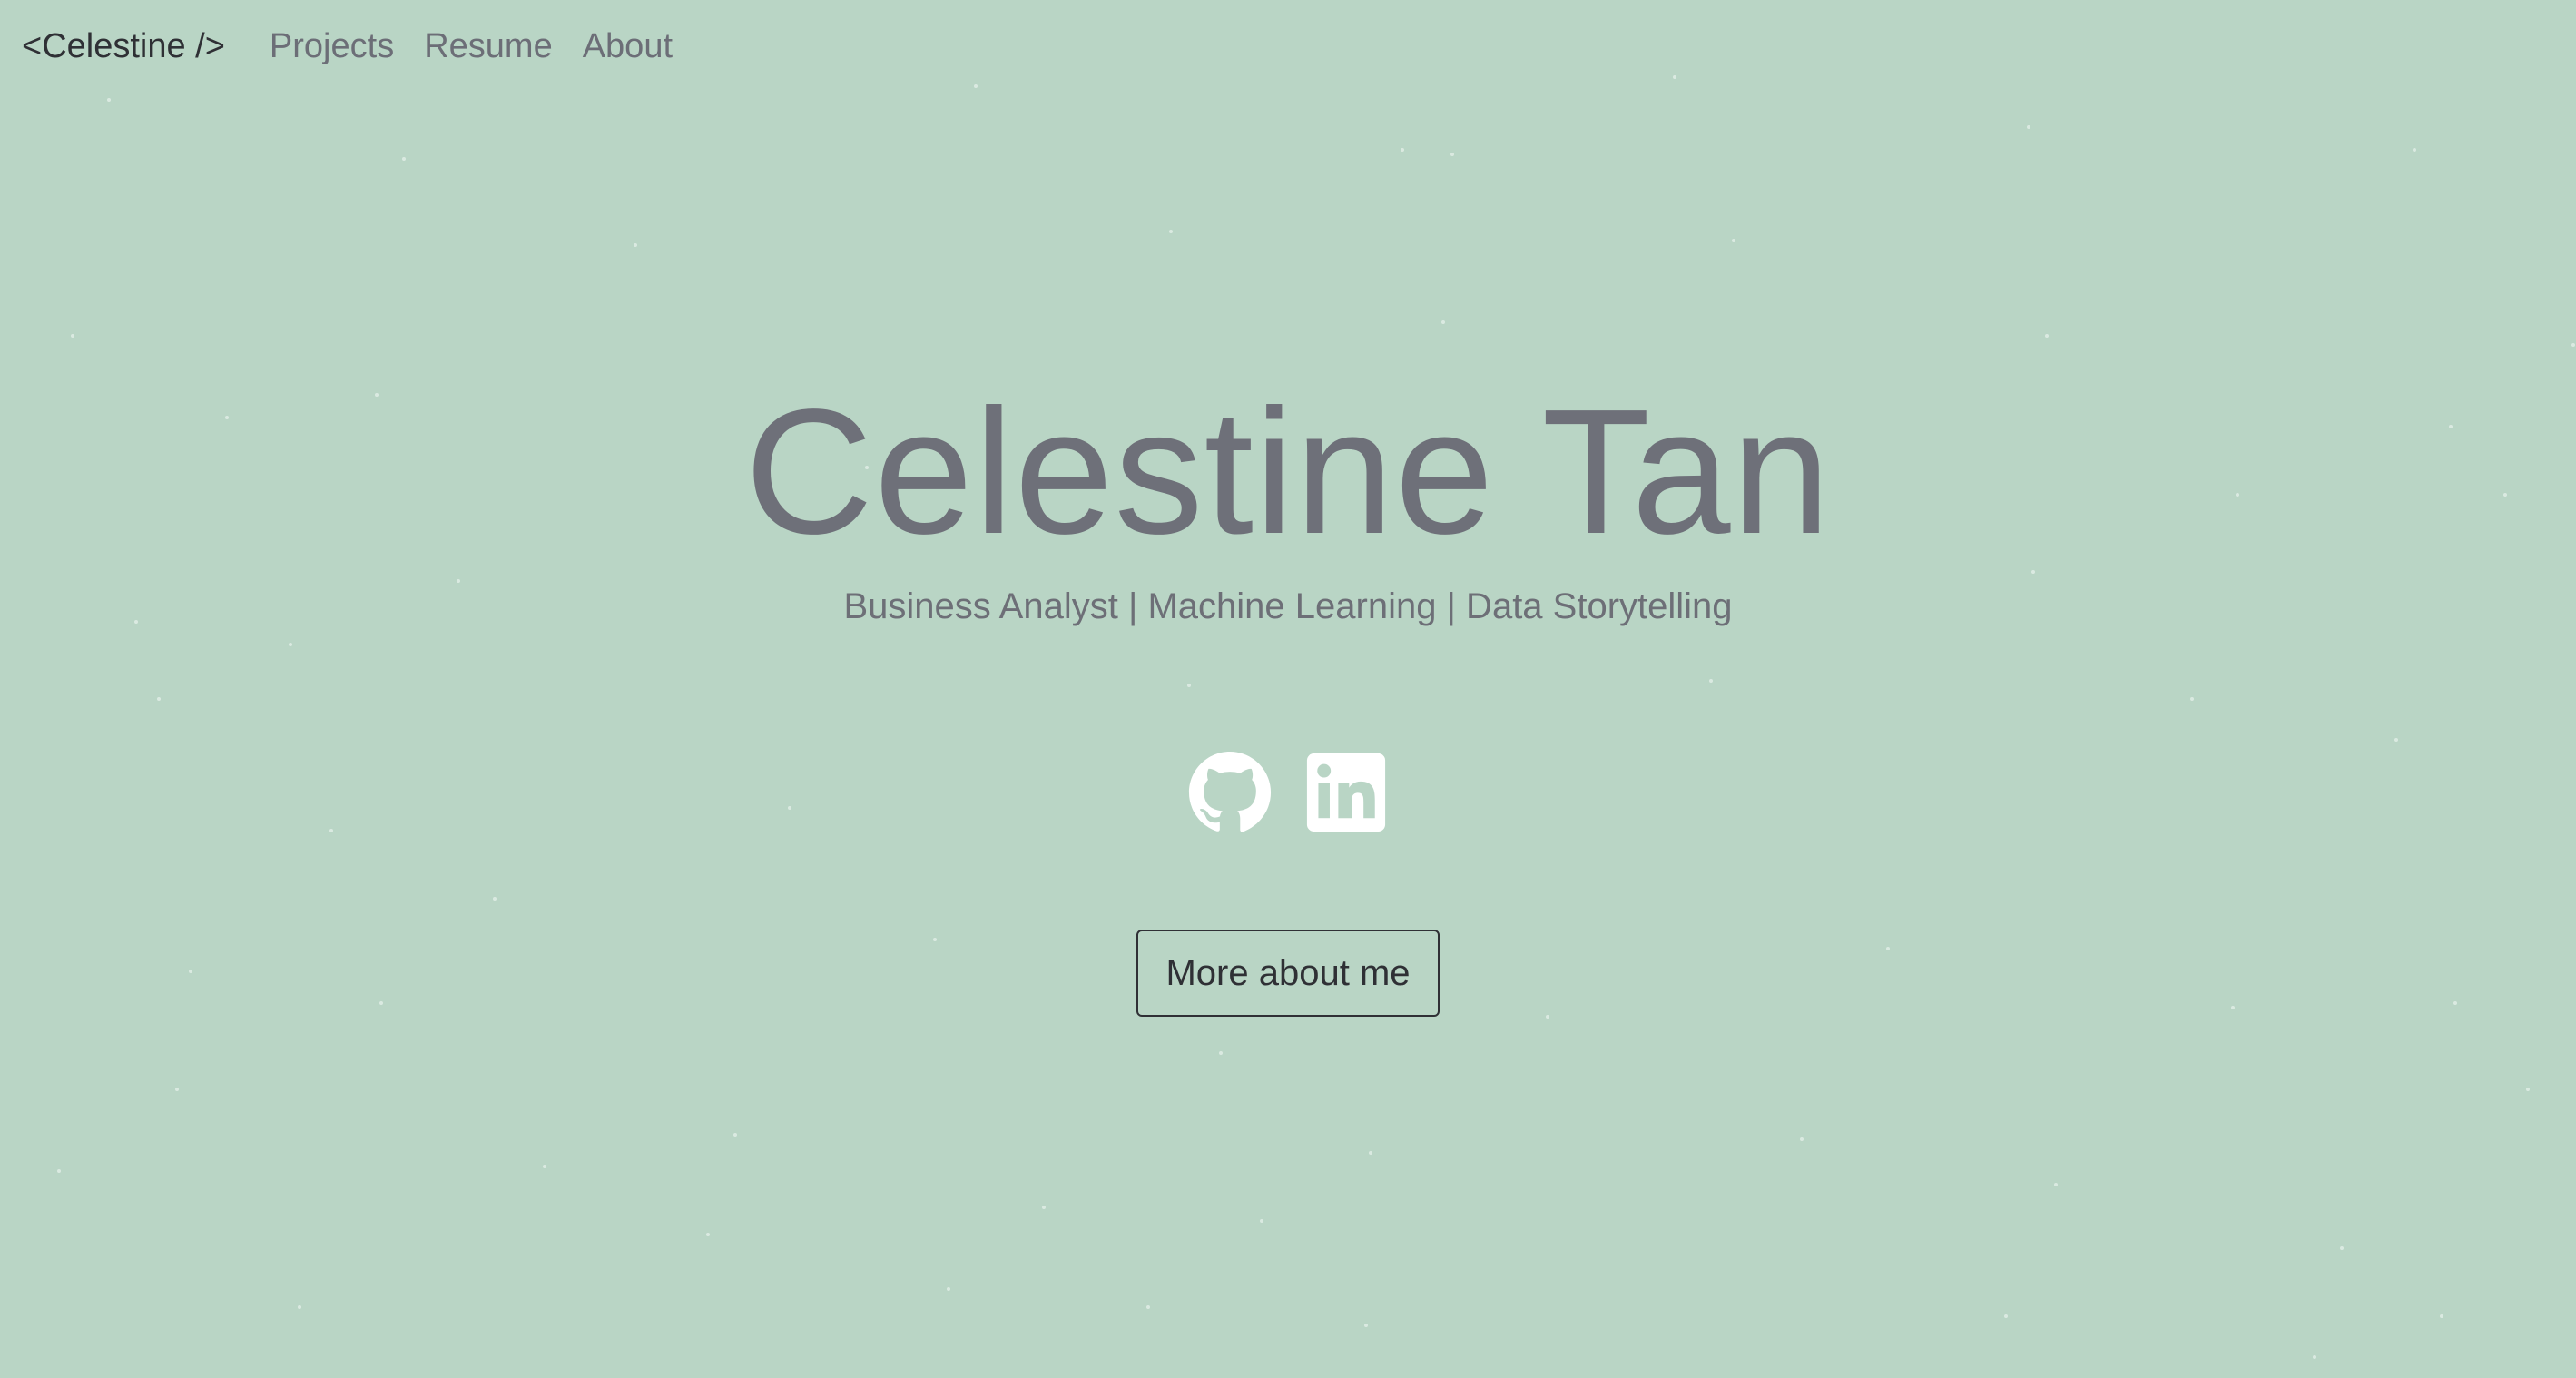 This screenshot has height=1378, width=2576. Describe the element at coordinates (123, 47) in the screenshot. I see `brand-logo: <Celestine />` at that location.